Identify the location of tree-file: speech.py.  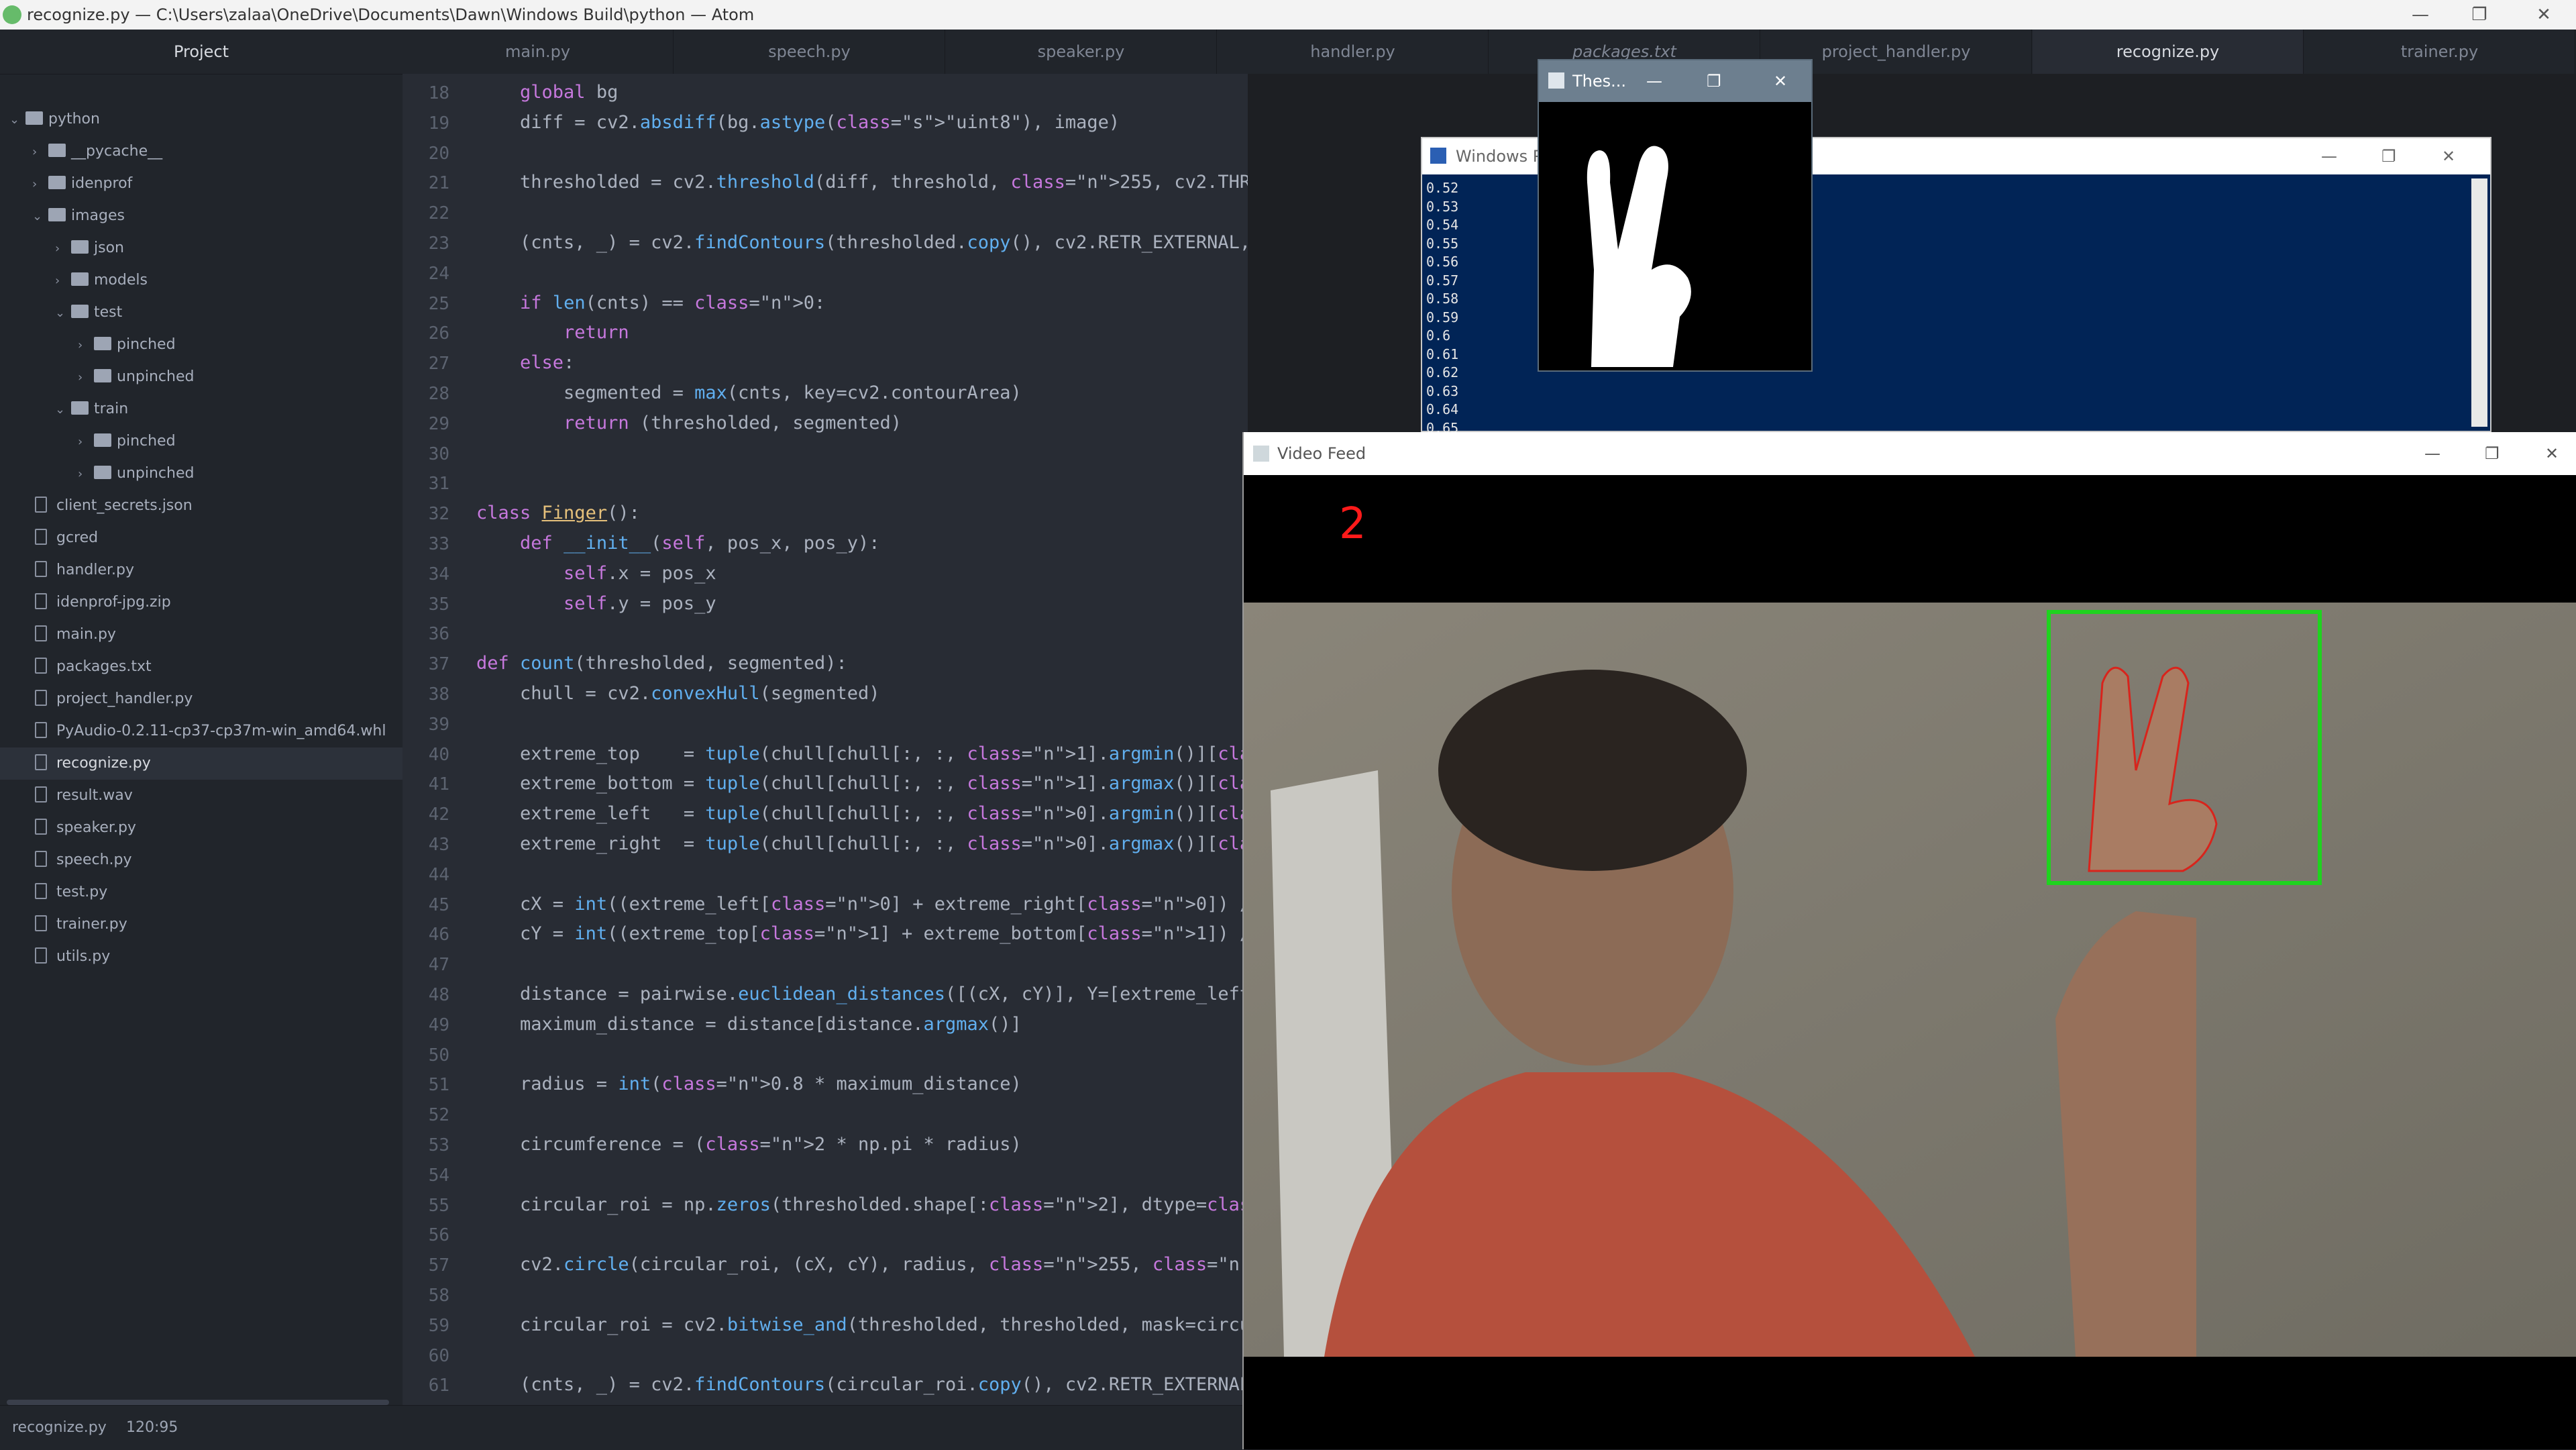
(201, 860).